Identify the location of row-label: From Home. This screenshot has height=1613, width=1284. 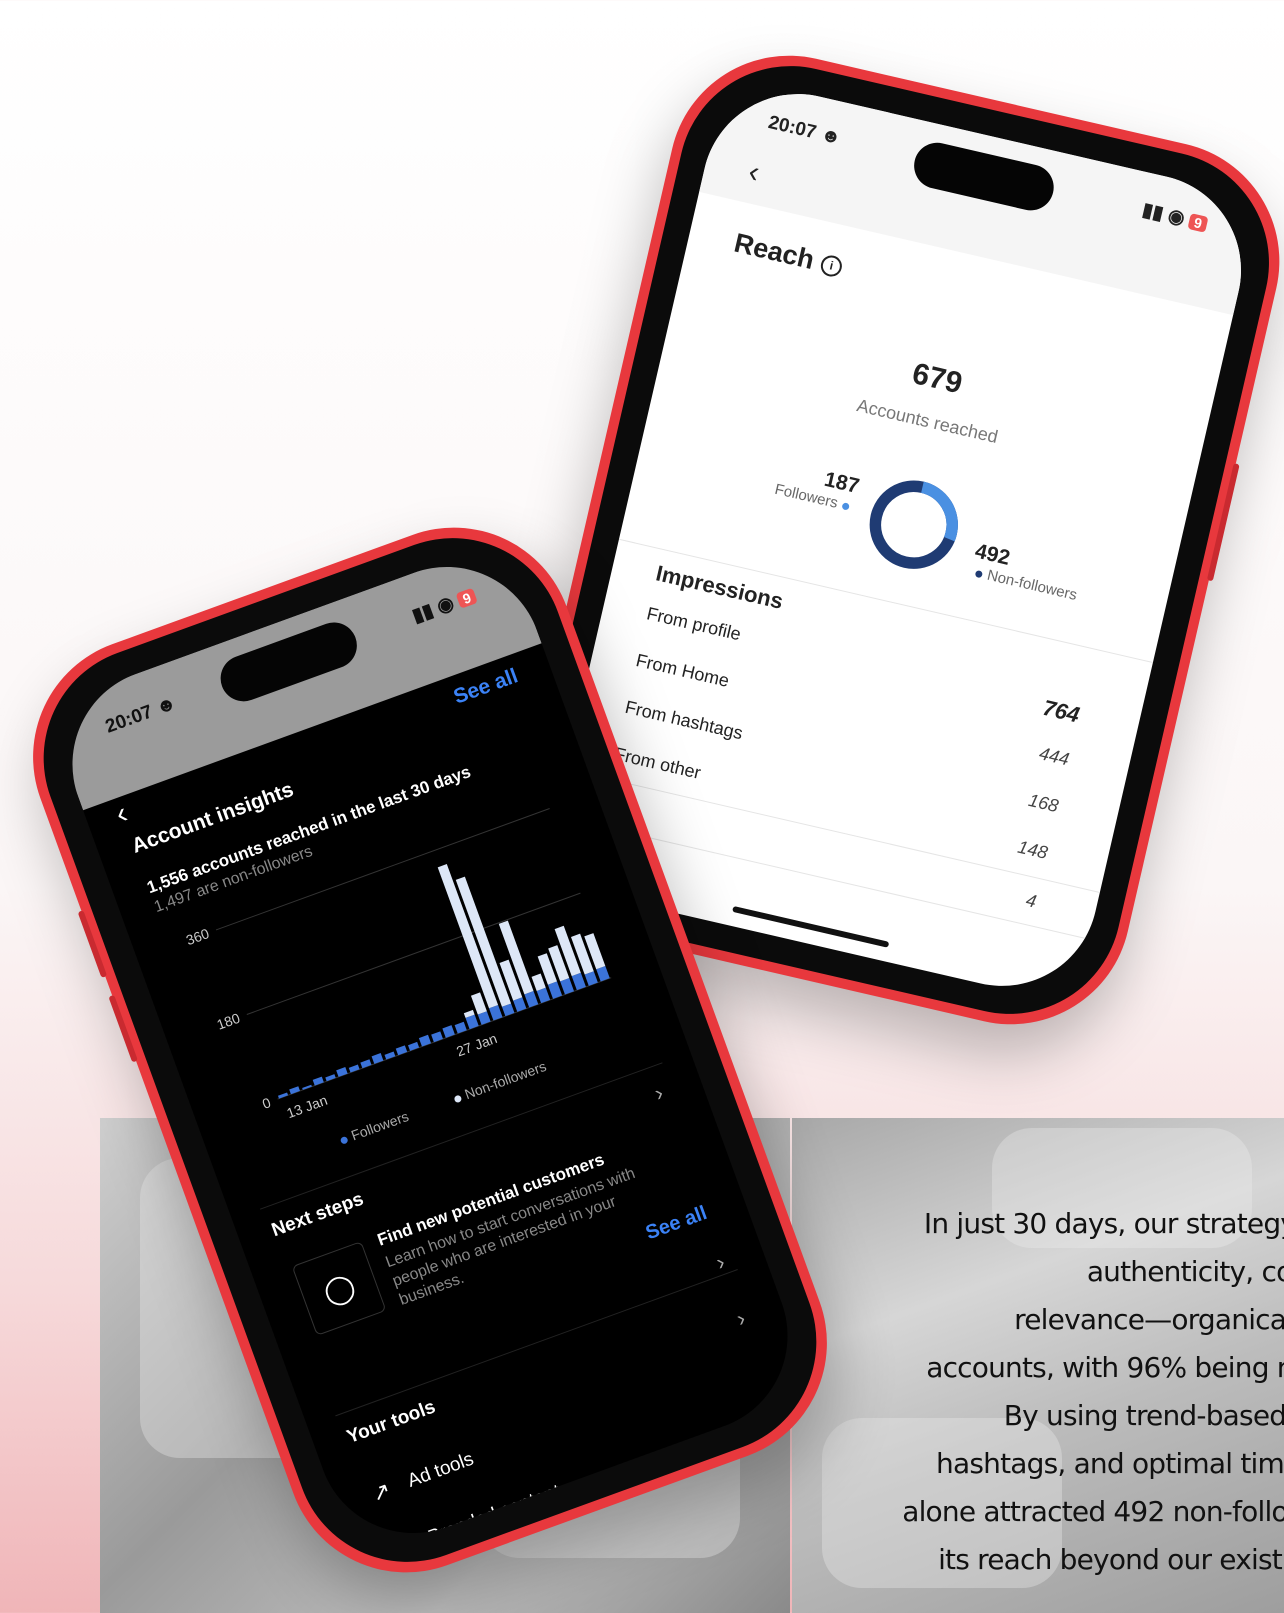
(683, 670).